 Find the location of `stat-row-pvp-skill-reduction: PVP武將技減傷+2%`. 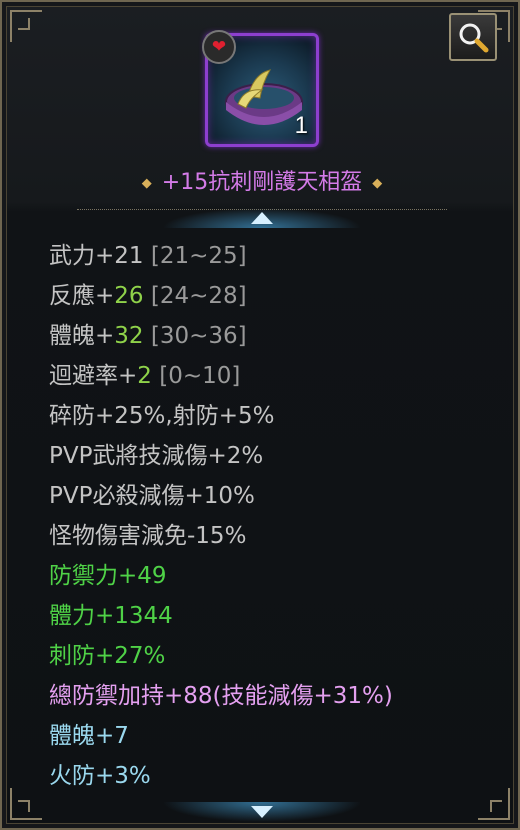

stat-row-pvp-skill-reduction: PVP武將技減傷+2% is located at coordinates (156, 456).